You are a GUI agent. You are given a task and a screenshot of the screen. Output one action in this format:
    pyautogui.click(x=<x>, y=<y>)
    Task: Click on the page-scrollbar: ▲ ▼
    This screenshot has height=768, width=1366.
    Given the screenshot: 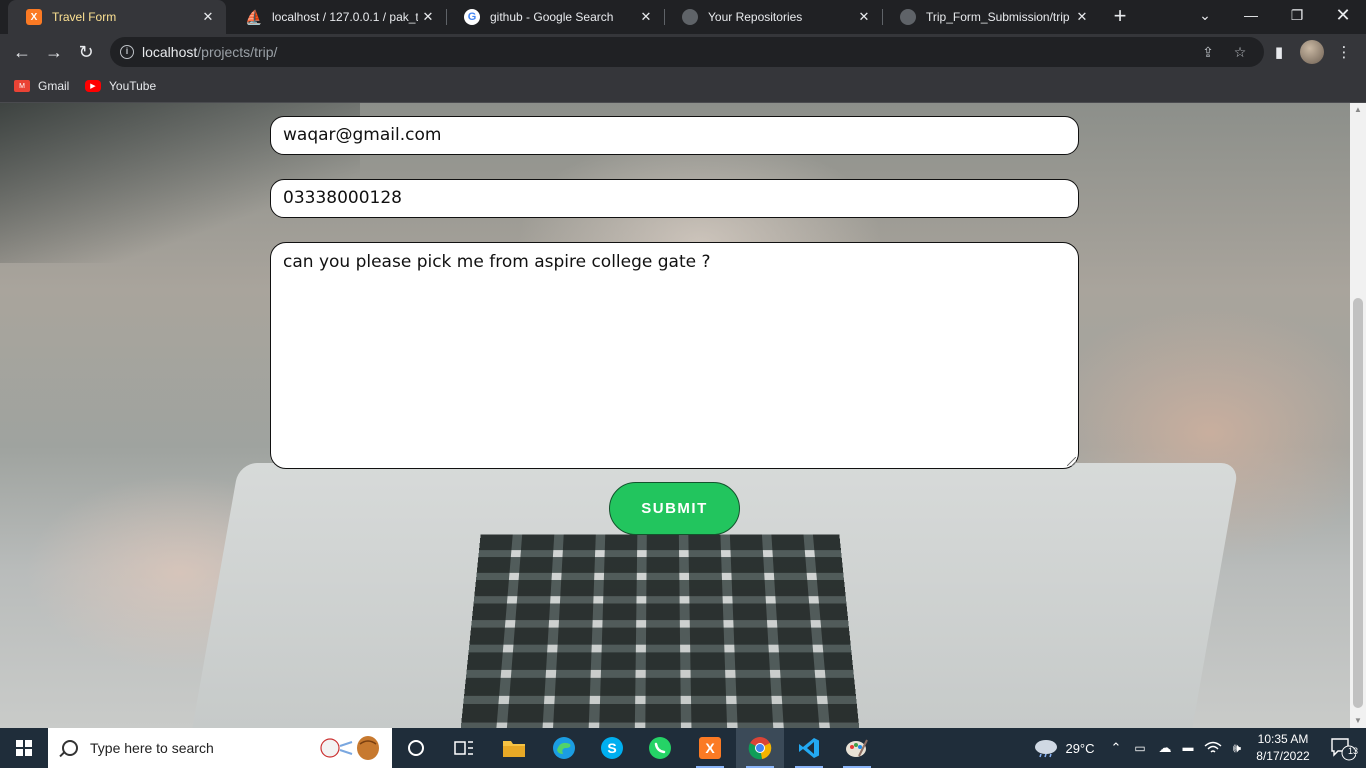 What is the action you would take?
    pyautogui.click(x=1358, y=415)
    